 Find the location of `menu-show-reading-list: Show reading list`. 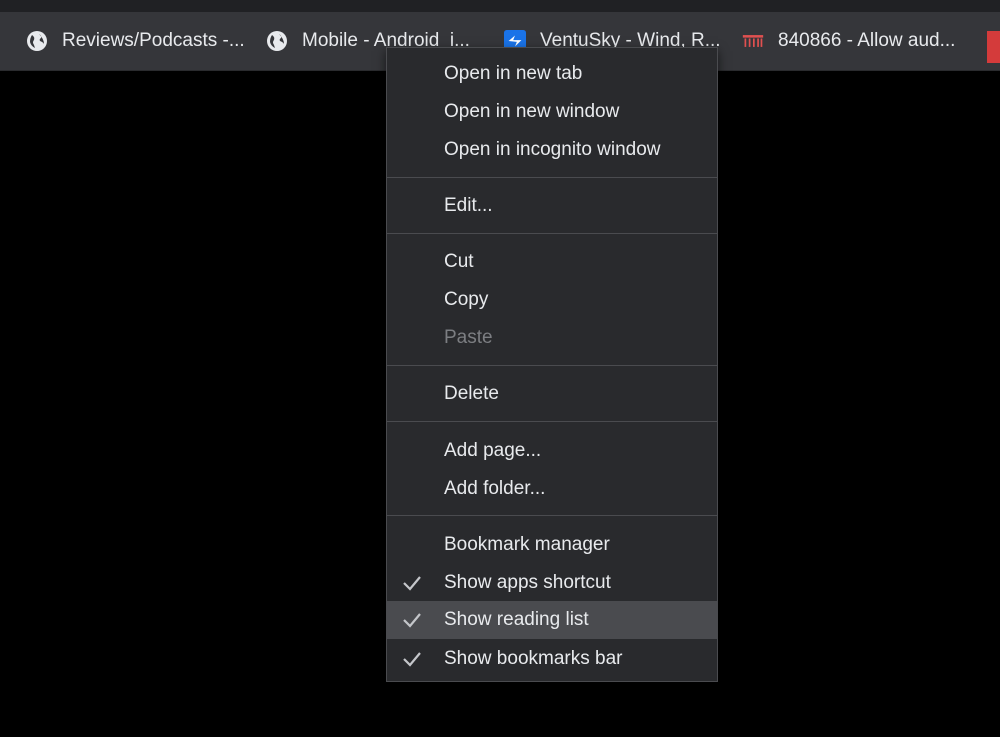

menu-show-reading-list: Show reading list is located at coordinates (552, 620).